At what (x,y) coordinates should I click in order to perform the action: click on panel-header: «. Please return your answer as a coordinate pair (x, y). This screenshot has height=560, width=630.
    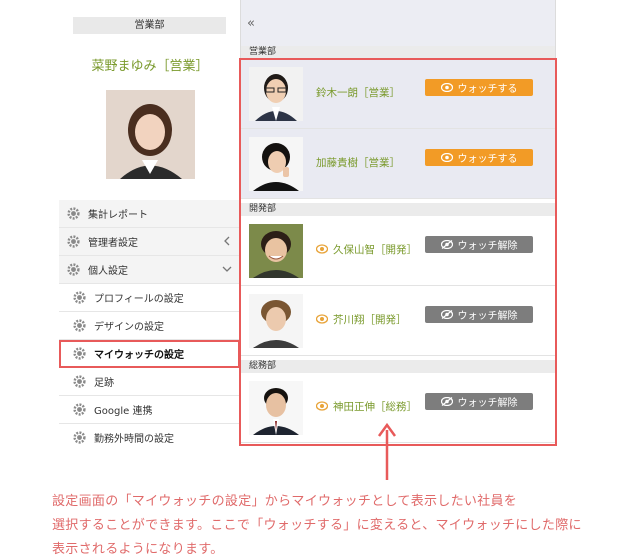
    Looking at the image, I should click on (398, 23).